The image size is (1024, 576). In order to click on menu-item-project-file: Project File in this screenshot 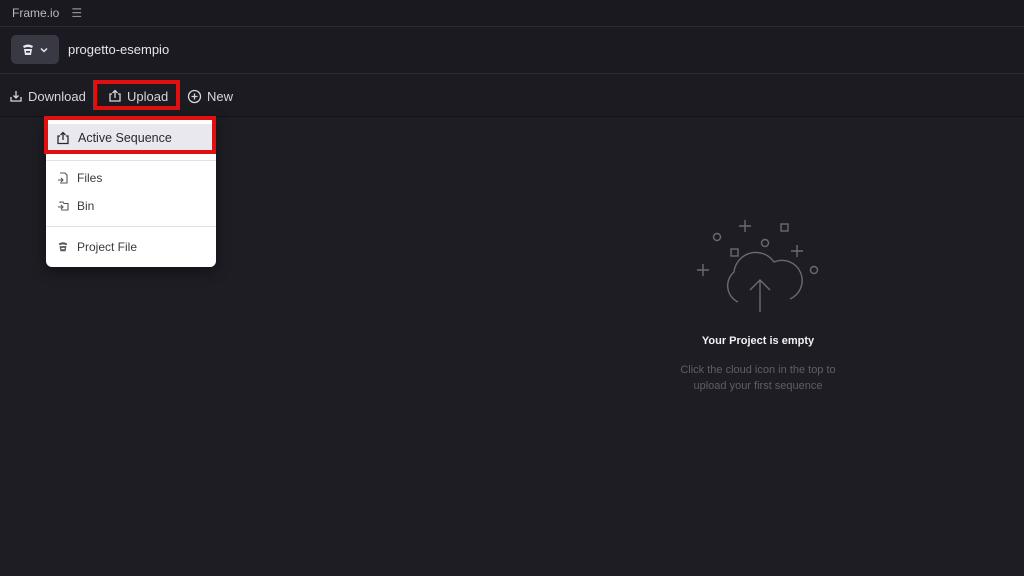, I will do `click(131, 247)`.